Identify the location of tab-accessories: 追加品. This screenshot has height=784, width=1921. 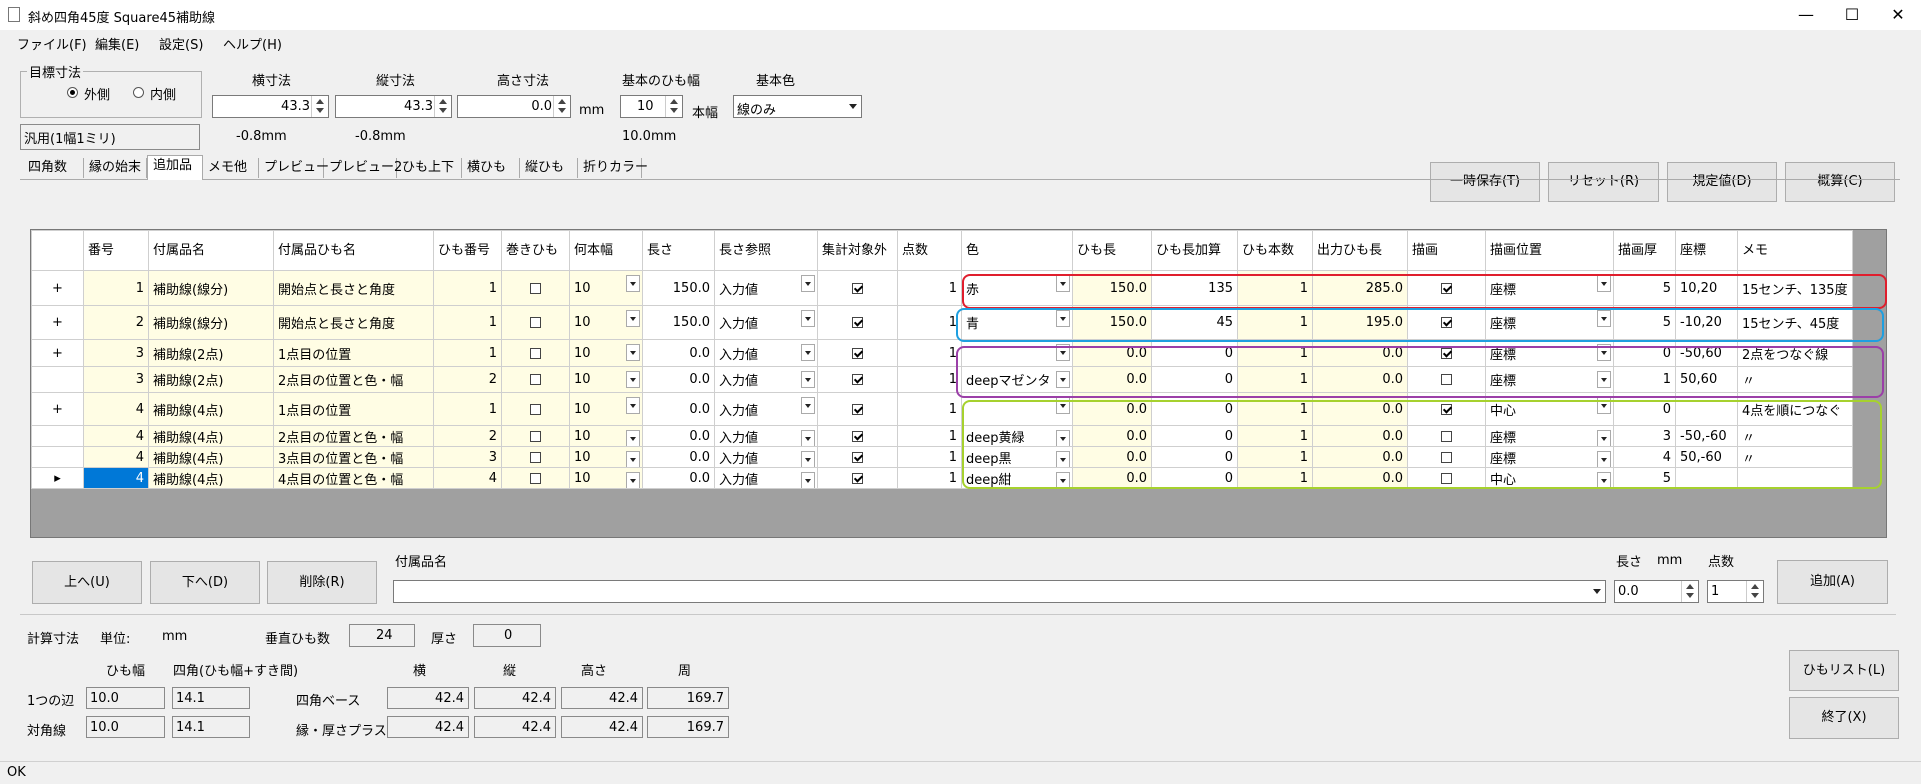
(175, 167).